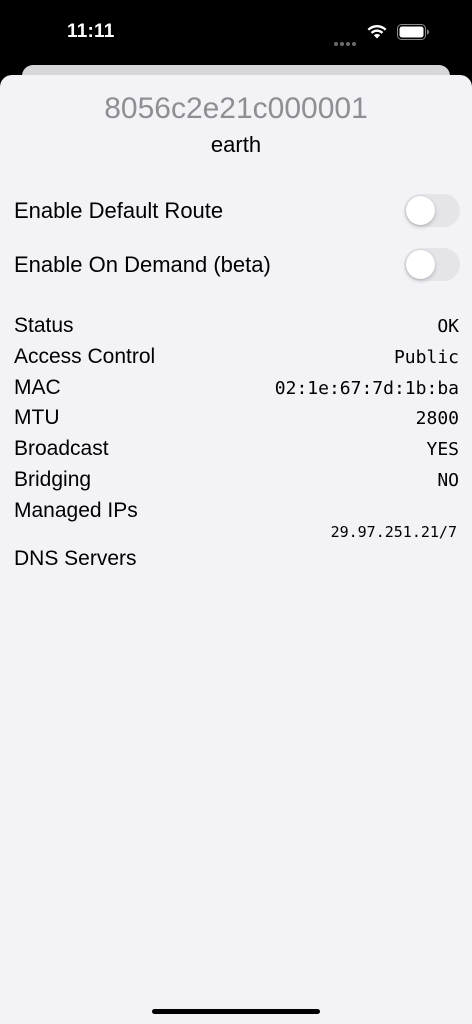 This screenshot has height=1024, width=472. What do you see at coordinates (37, 417) in the screenshot?
I see `mtu-label: MTU` at bounding box center [37, 417].